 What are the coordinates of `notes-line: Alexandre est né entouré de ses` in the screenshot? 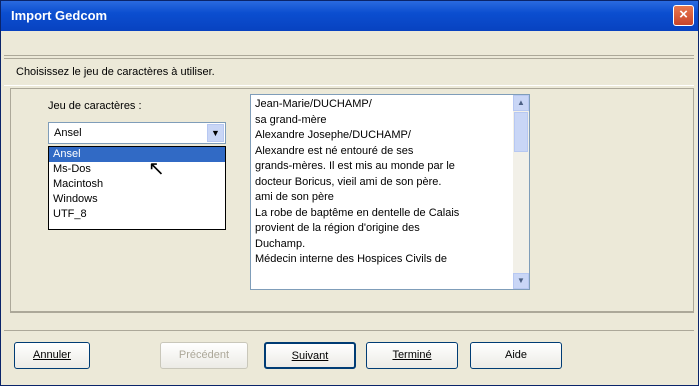 It's located at (334, 150).